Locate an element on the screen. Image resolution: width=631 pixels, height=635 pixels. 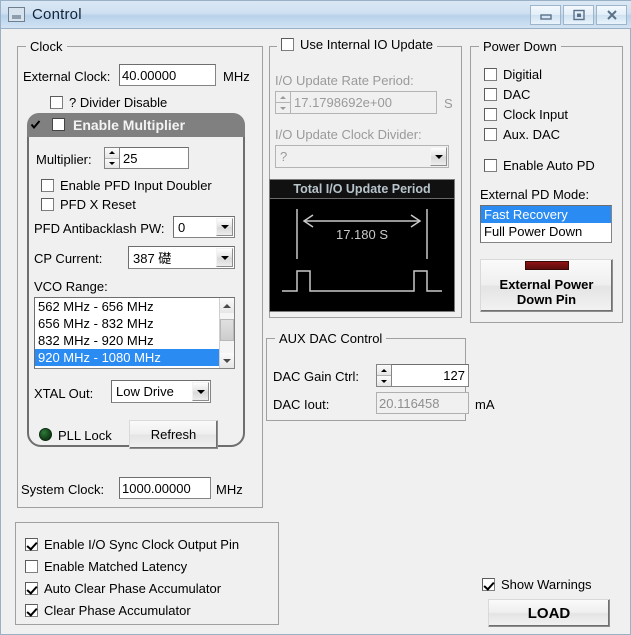
system-clock-input: 1000.00000 is located at coordinates (165, 488).